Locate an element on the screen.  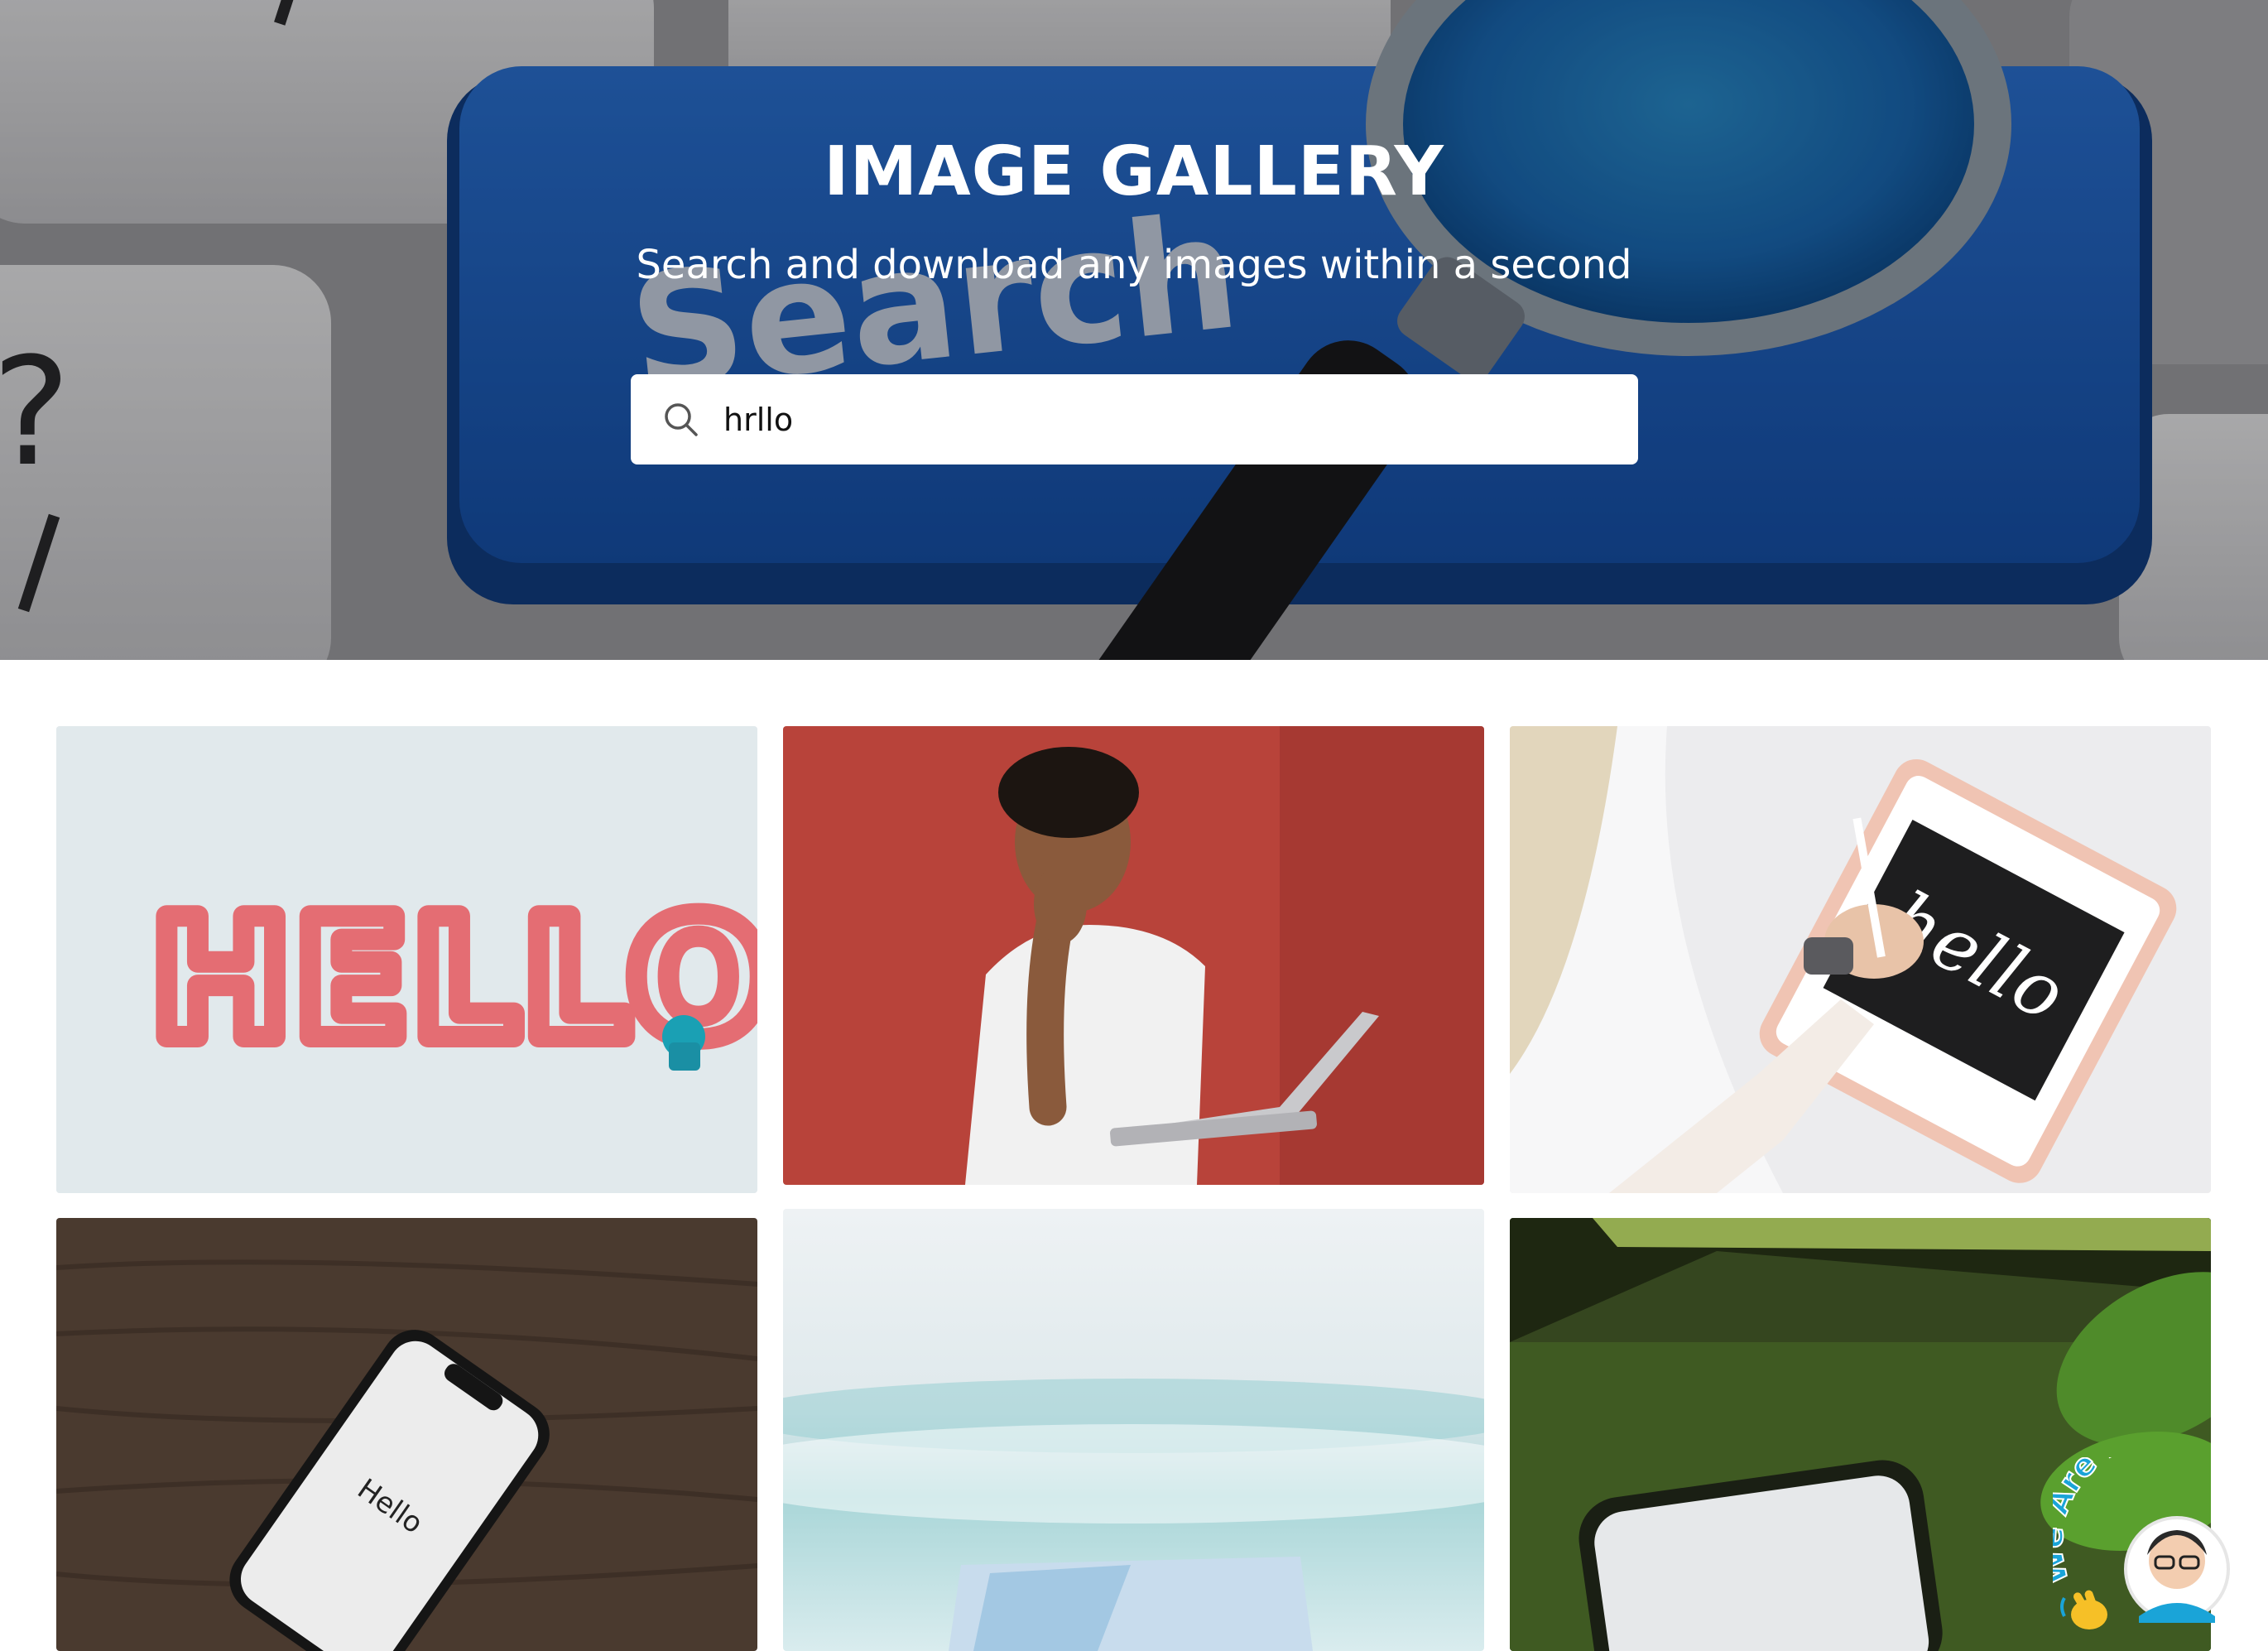
beach-card-image is located at coordinates (1134, 1430).